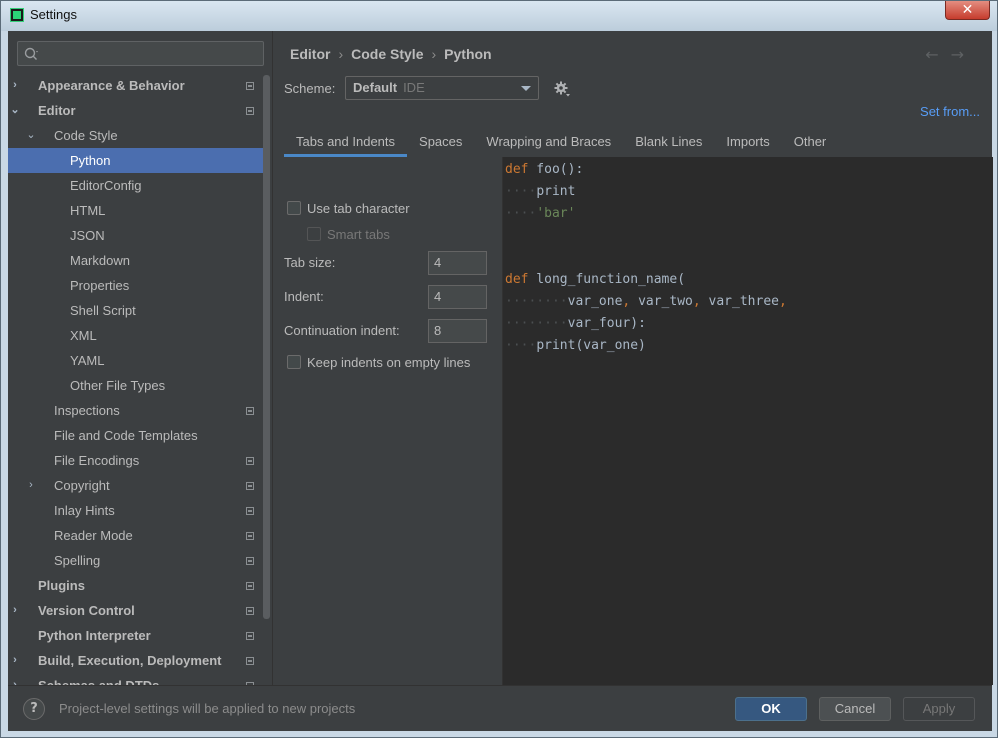 The height and width of the screenshot is (738, 998). Describe the element at coordinates (87, 235) in the screenshot. I see `sidebar-item-label: JSON` at that location.